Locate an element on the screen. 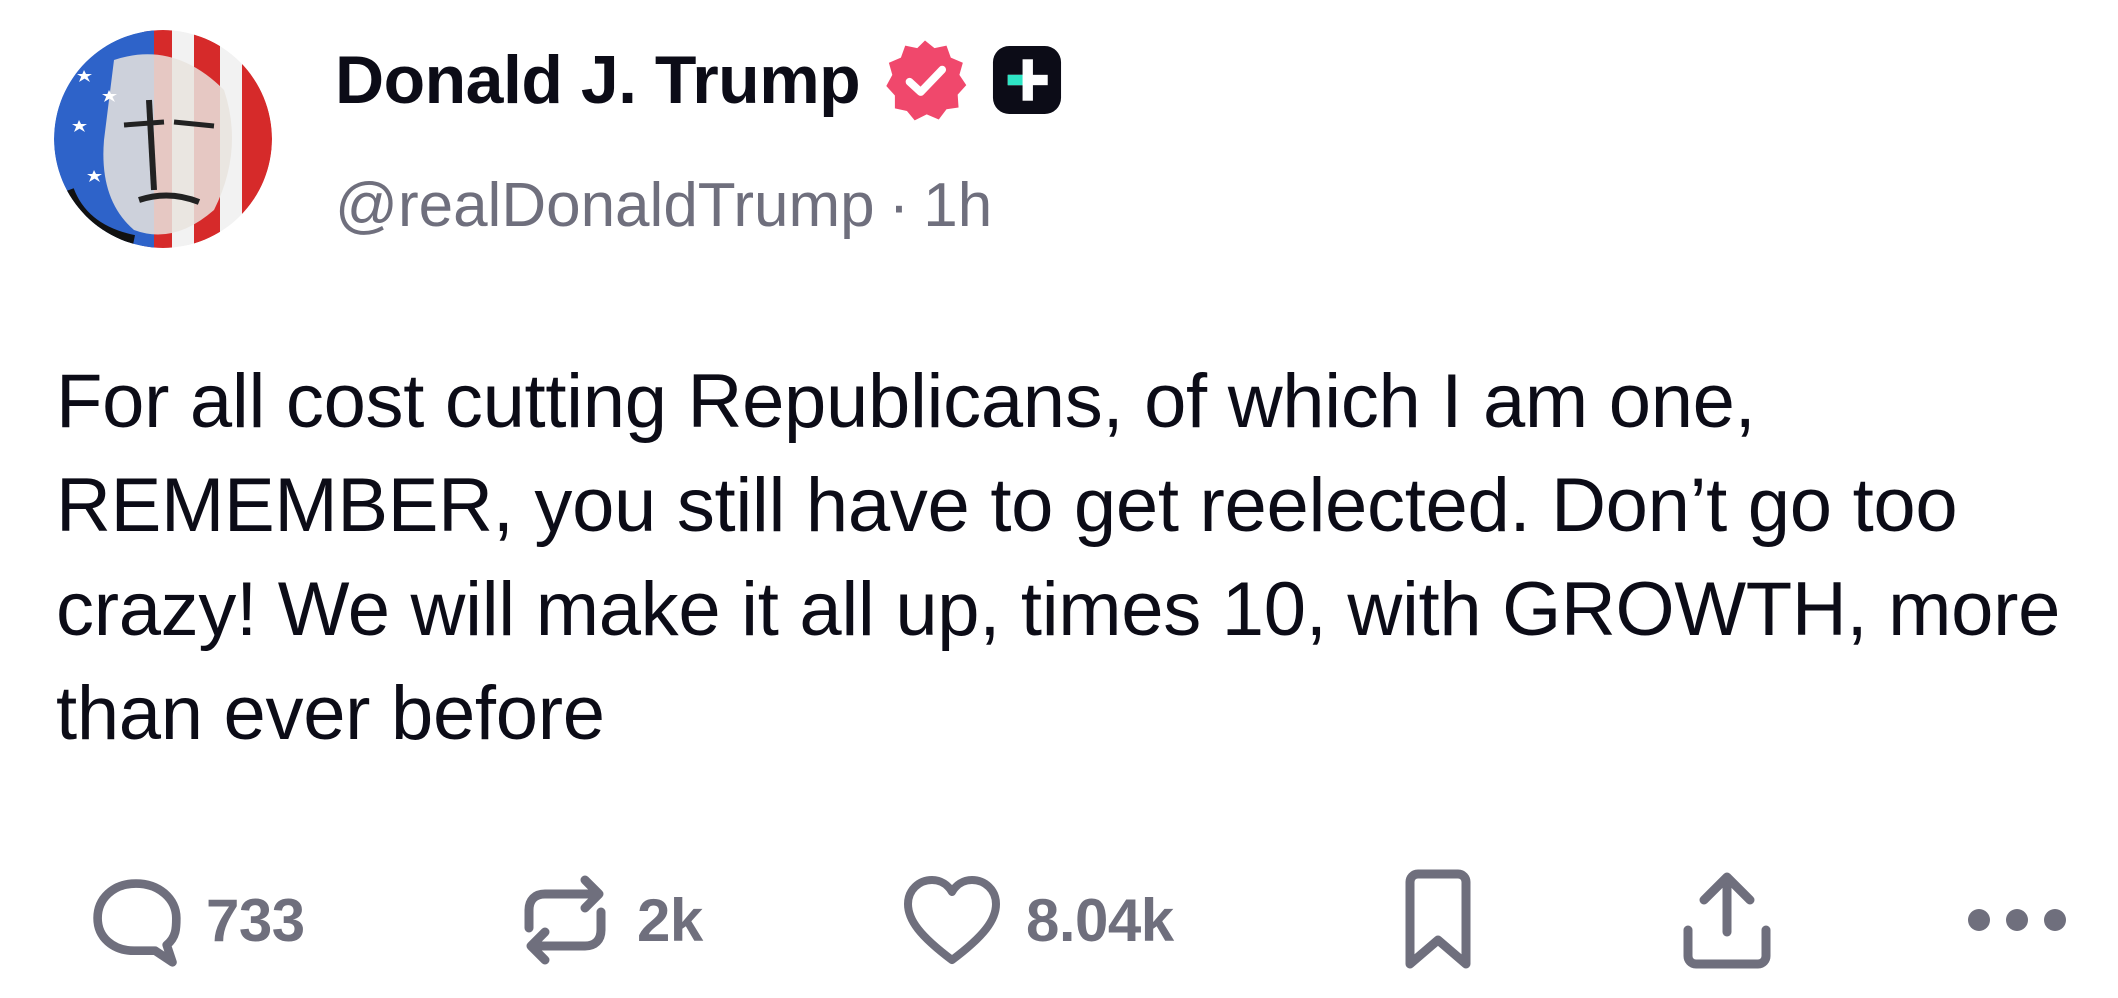  reply-count: 733 is located at coordinates (255, 920).